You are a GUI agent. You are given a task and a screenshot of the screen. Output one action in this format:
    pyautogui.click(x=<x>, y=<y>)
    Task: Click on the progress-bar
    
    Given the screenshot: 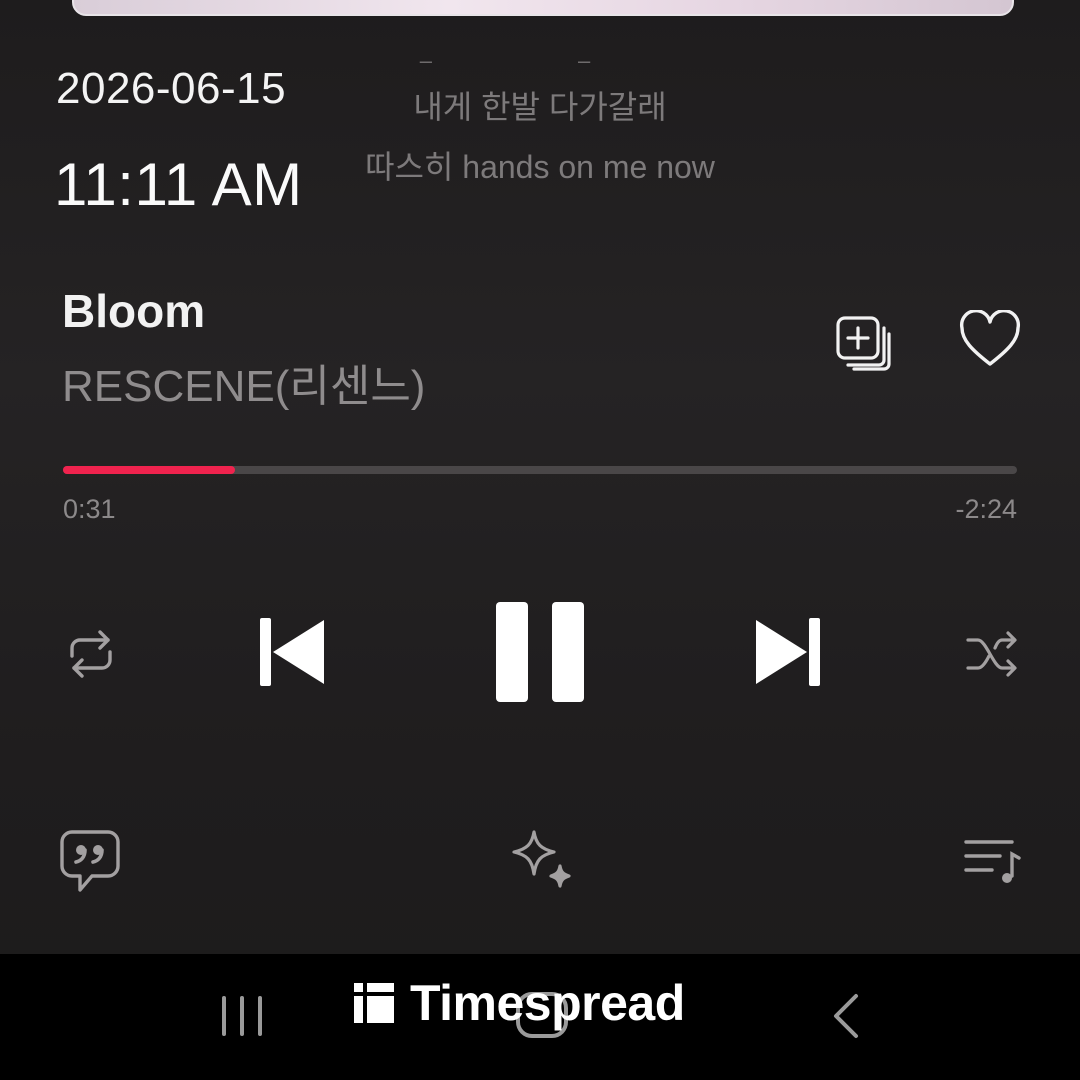 What is the action you would take?
    pyautogui.click(x=540, y=470)
    